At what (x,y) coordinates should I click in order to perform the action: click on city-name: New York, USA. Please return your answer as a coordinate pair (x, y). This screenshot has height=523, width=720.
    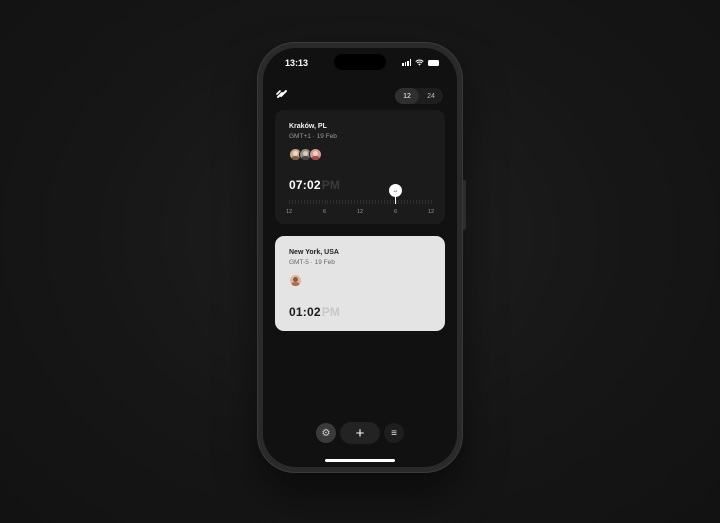
    Looking at the image, I should click on (314, 252).